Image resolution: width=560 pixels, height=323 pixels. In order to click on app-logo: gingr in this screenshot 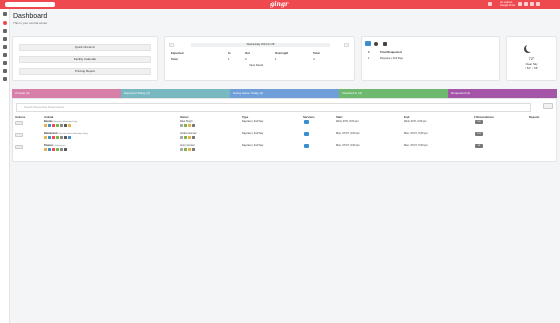, I will do `click(279, 4)`.